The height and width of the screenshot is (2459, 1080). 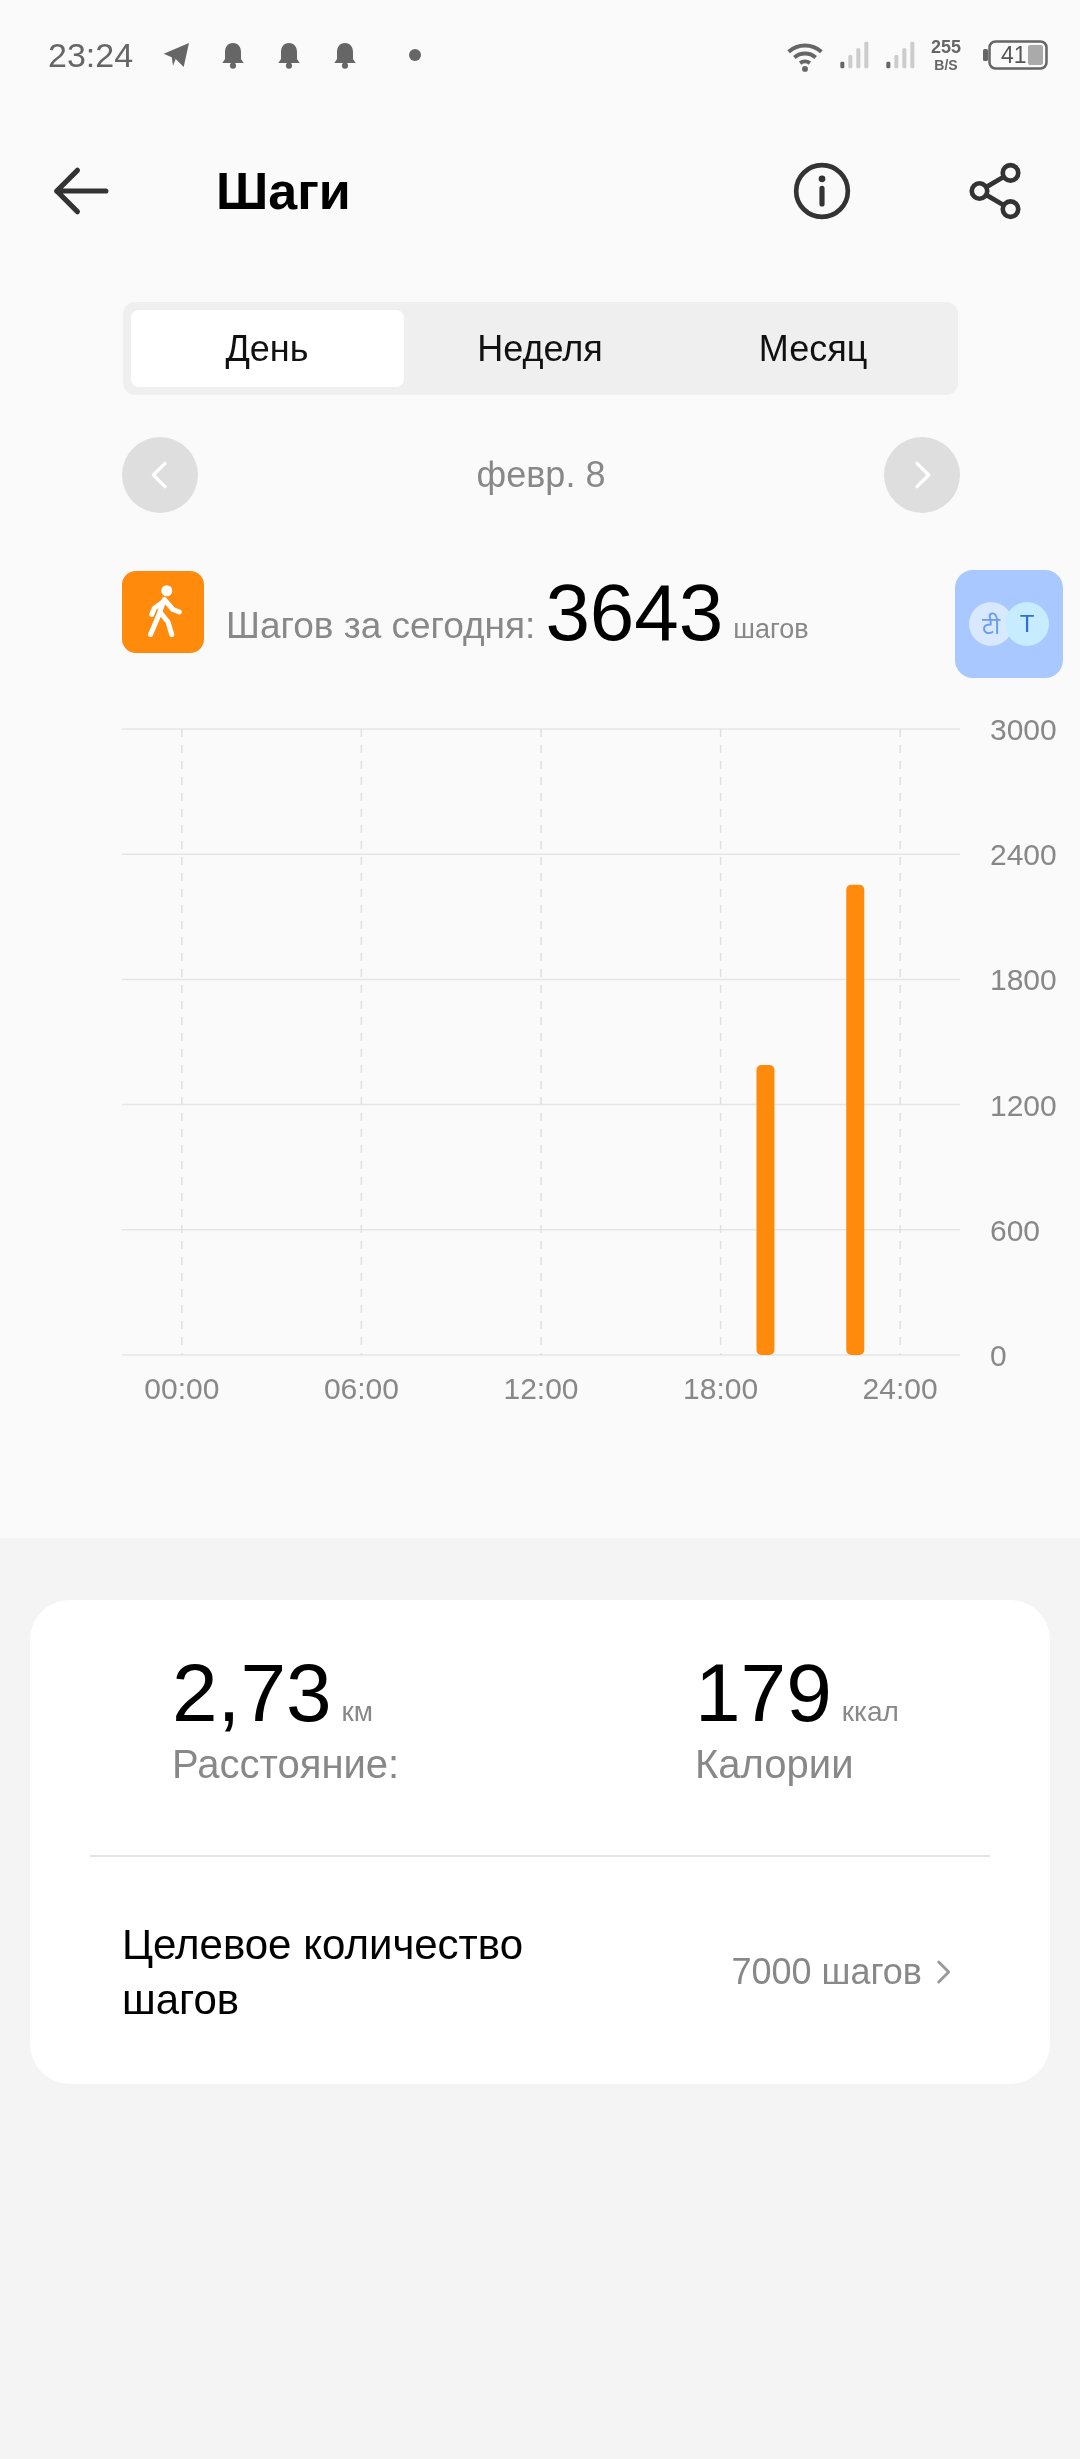 I want to click on translate-button: टी T, so click(x=1009, y=624).